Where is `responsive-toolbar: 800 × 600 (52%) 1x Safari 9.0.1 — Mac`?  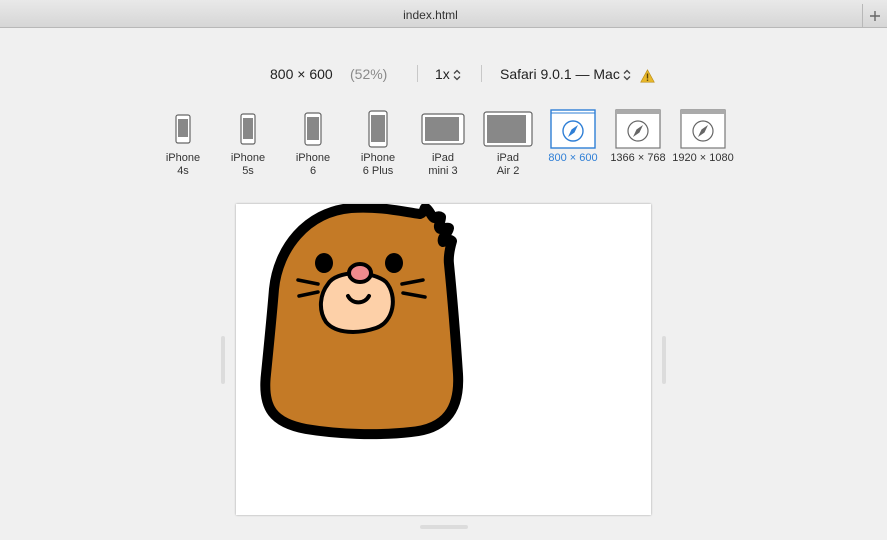 responsive-toolbar: 800 × 600 (52%) 1x Safari 9.0.1 — Mac is located at coordinates (443, 74).